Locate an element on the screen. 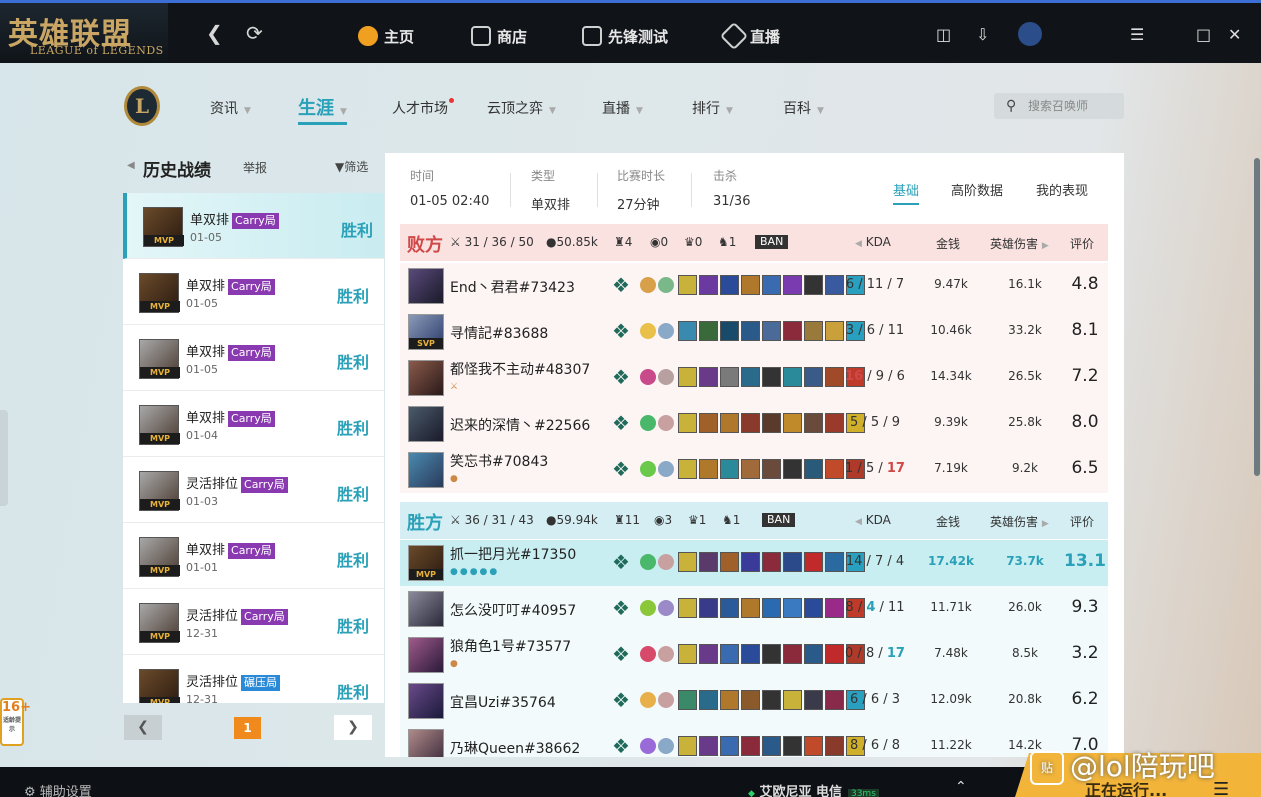 The width and height of the screenshot is (1261, 797). player-name: 迟来的深情丶#22566 is located at coordinates (520, 425).